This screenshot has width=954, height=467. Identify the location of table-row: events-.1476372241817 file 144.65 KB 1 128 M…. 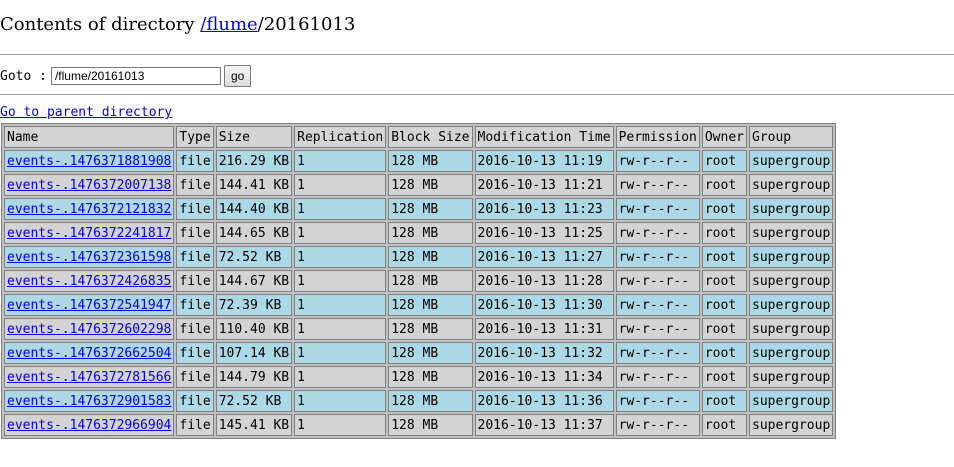
(419, 233).